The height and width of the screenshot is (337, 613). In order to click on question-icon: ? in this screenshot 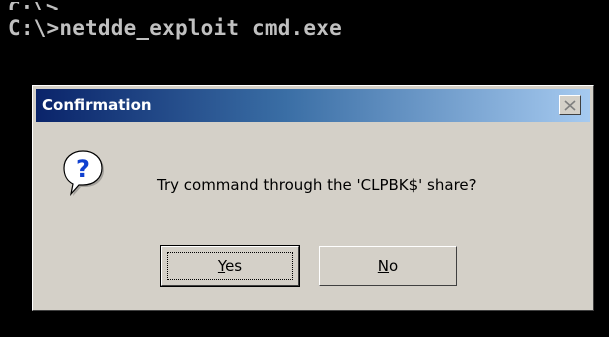, I will do `click(83, 172)`.